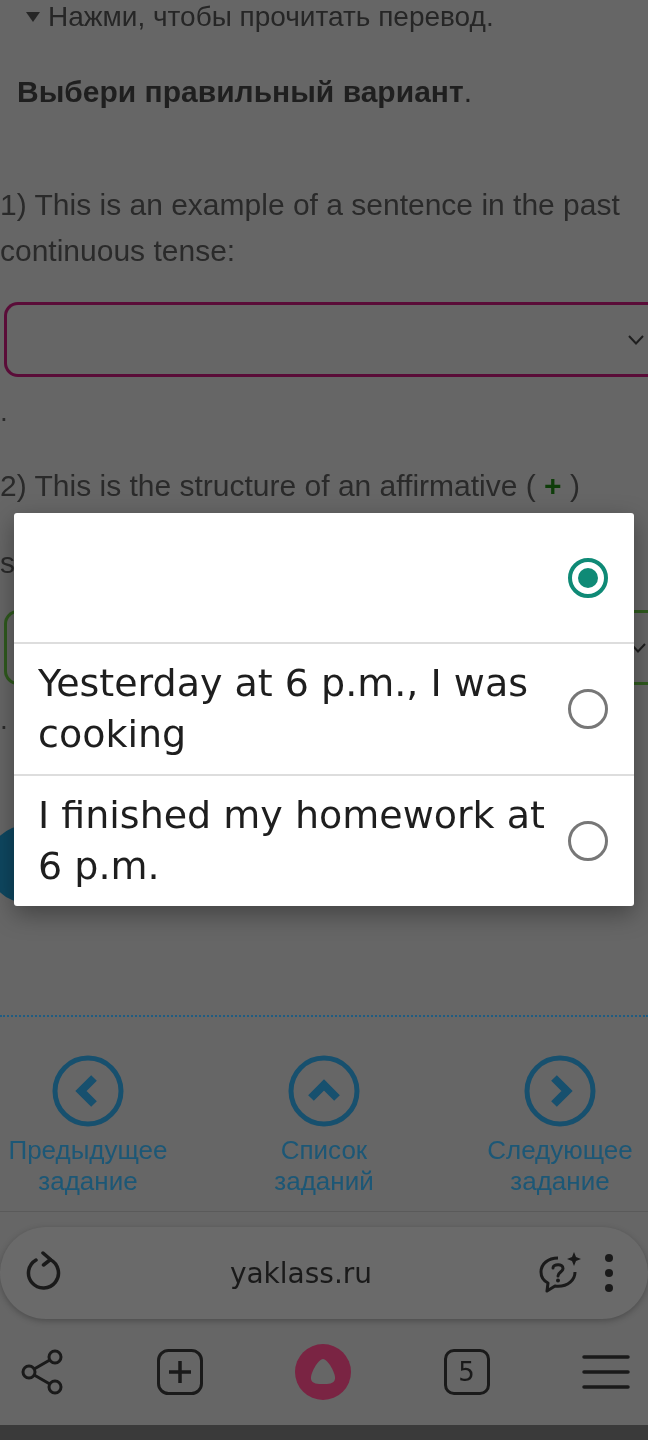  Describe the element at coordinates (466, 1372) in the screenshot. I see `tabs-button: 5` at that location.